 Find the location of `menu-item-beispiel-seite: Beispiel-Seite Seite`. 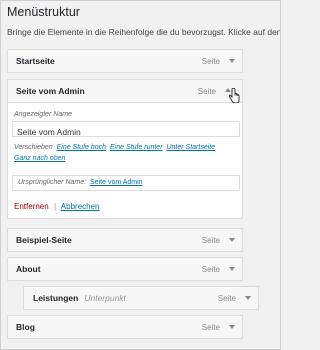

menu-item-beispiel-seite: Beispiel-Seite Seite is located at coordinates (125, 240).